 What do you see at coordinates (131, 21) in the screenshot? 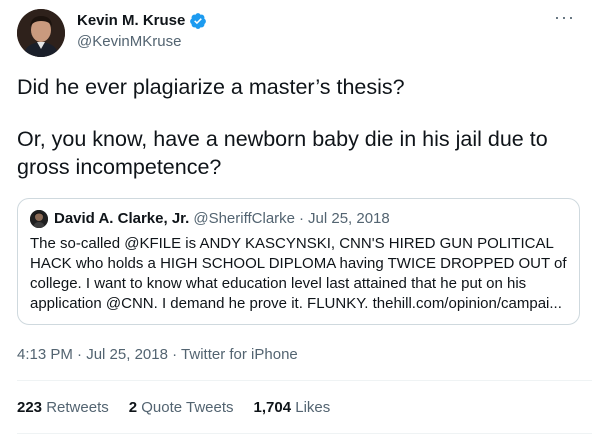
I see `author-name: Kevin M. Kruse` at bounding box center [131, 21].